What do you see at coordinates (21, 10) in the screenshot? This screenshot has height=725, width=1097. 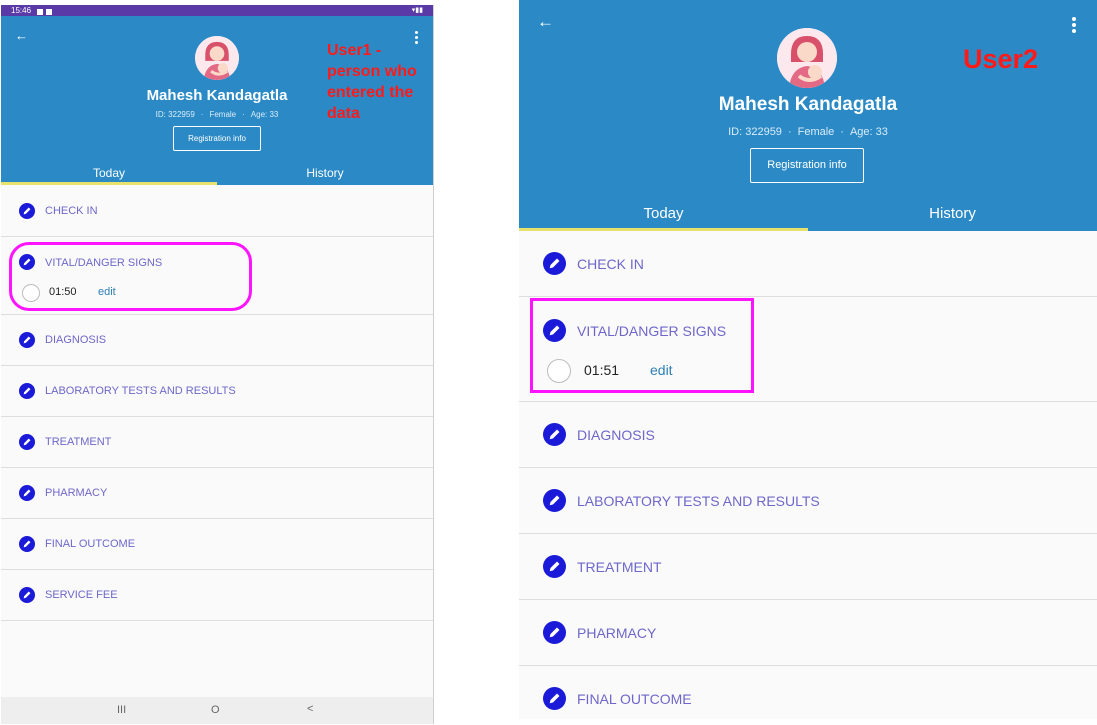 I see `status-time: 15:46` at bounding box center [21, 10].